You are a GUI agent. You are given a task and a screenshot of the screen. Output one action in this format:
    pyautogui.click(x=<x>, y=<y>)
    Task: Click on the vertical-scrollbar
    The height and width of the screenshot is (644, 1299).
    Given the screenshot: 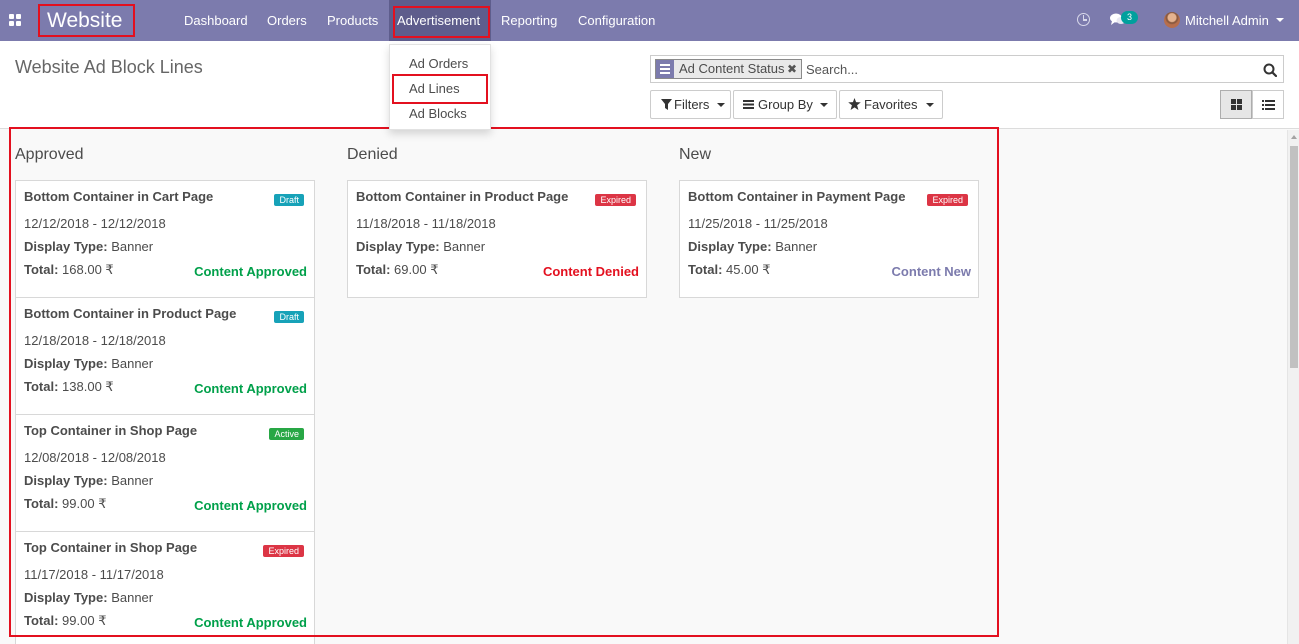 What is the action you would take?
    pyautogui.click(x=1293, y=387)
    